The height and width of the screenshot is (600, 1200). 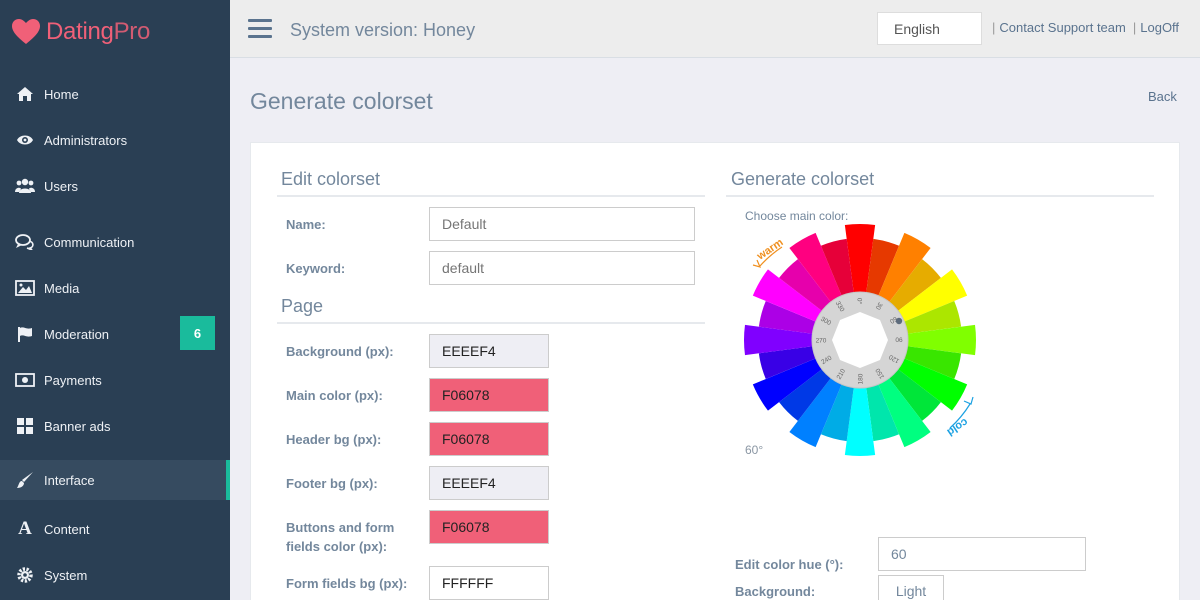 What do you see at coordinates (754, 450) in the screenshot?
I see `selected-hue-readout: 60°` at bounding box center [754, 450].